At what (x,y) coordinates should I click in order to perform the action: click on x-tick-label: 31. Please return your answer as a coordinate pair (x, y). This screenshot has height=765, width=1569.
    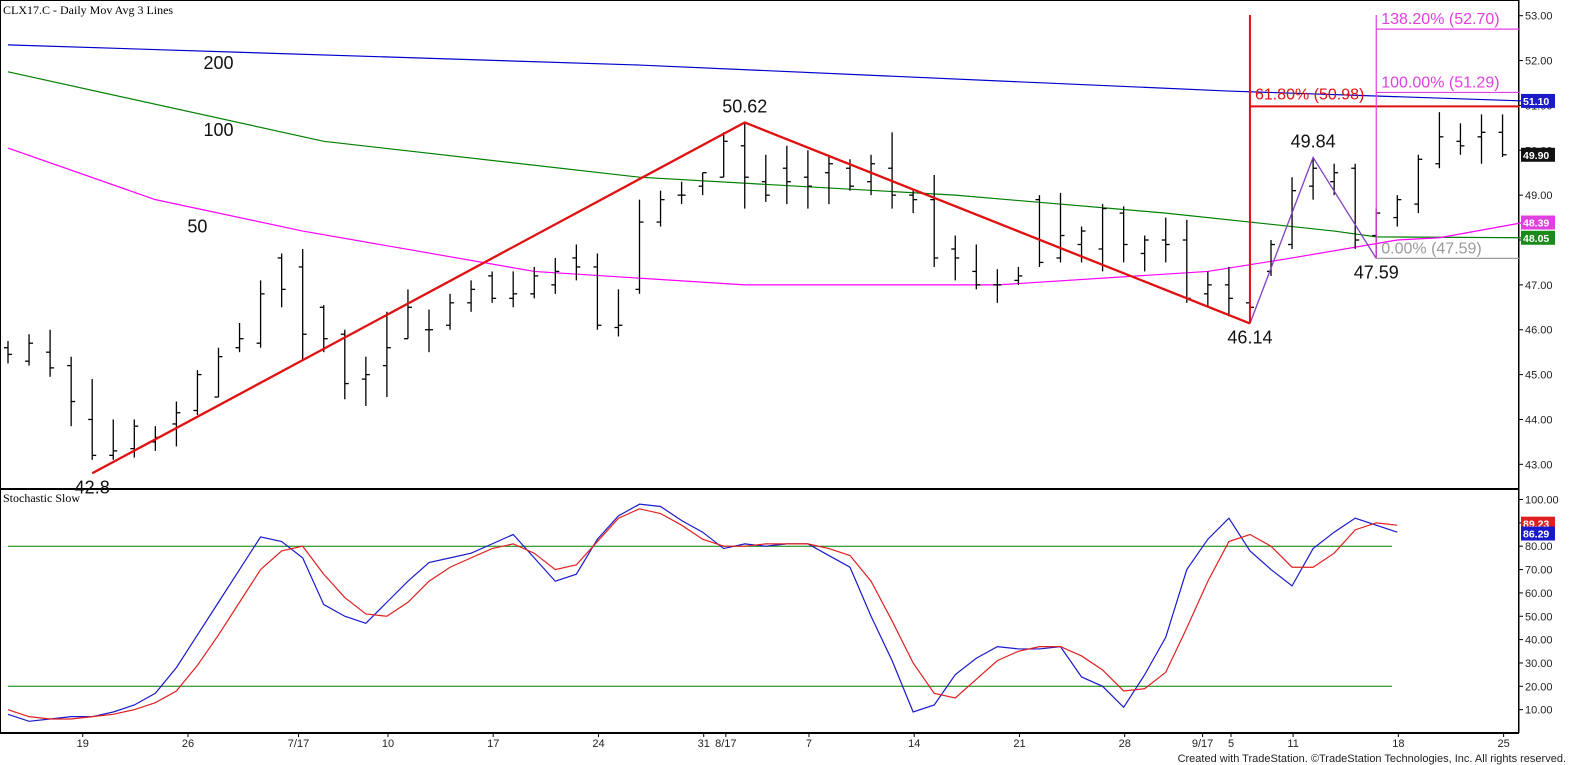
    Looking at the image, I should click on (704, 744).